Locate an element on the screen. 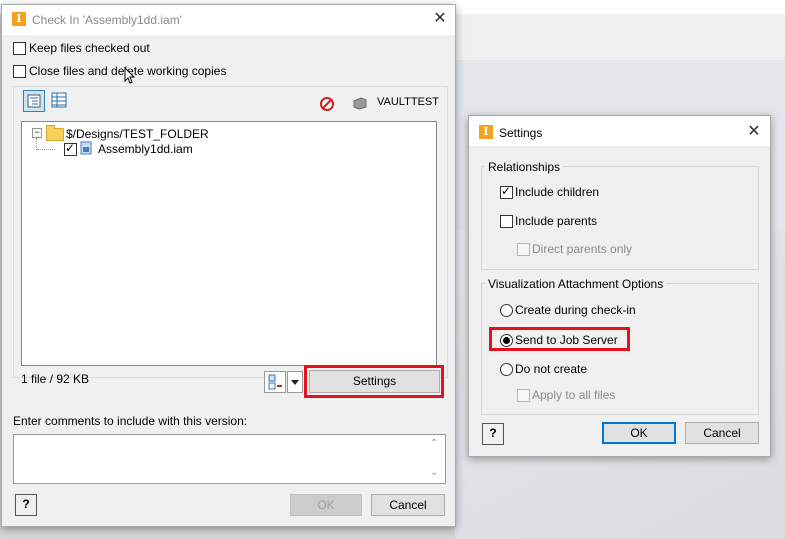 The height and width of the screenshot is (539, 785). settings-titlebar: I Settings ✕ is located at coordinates (619, 131).